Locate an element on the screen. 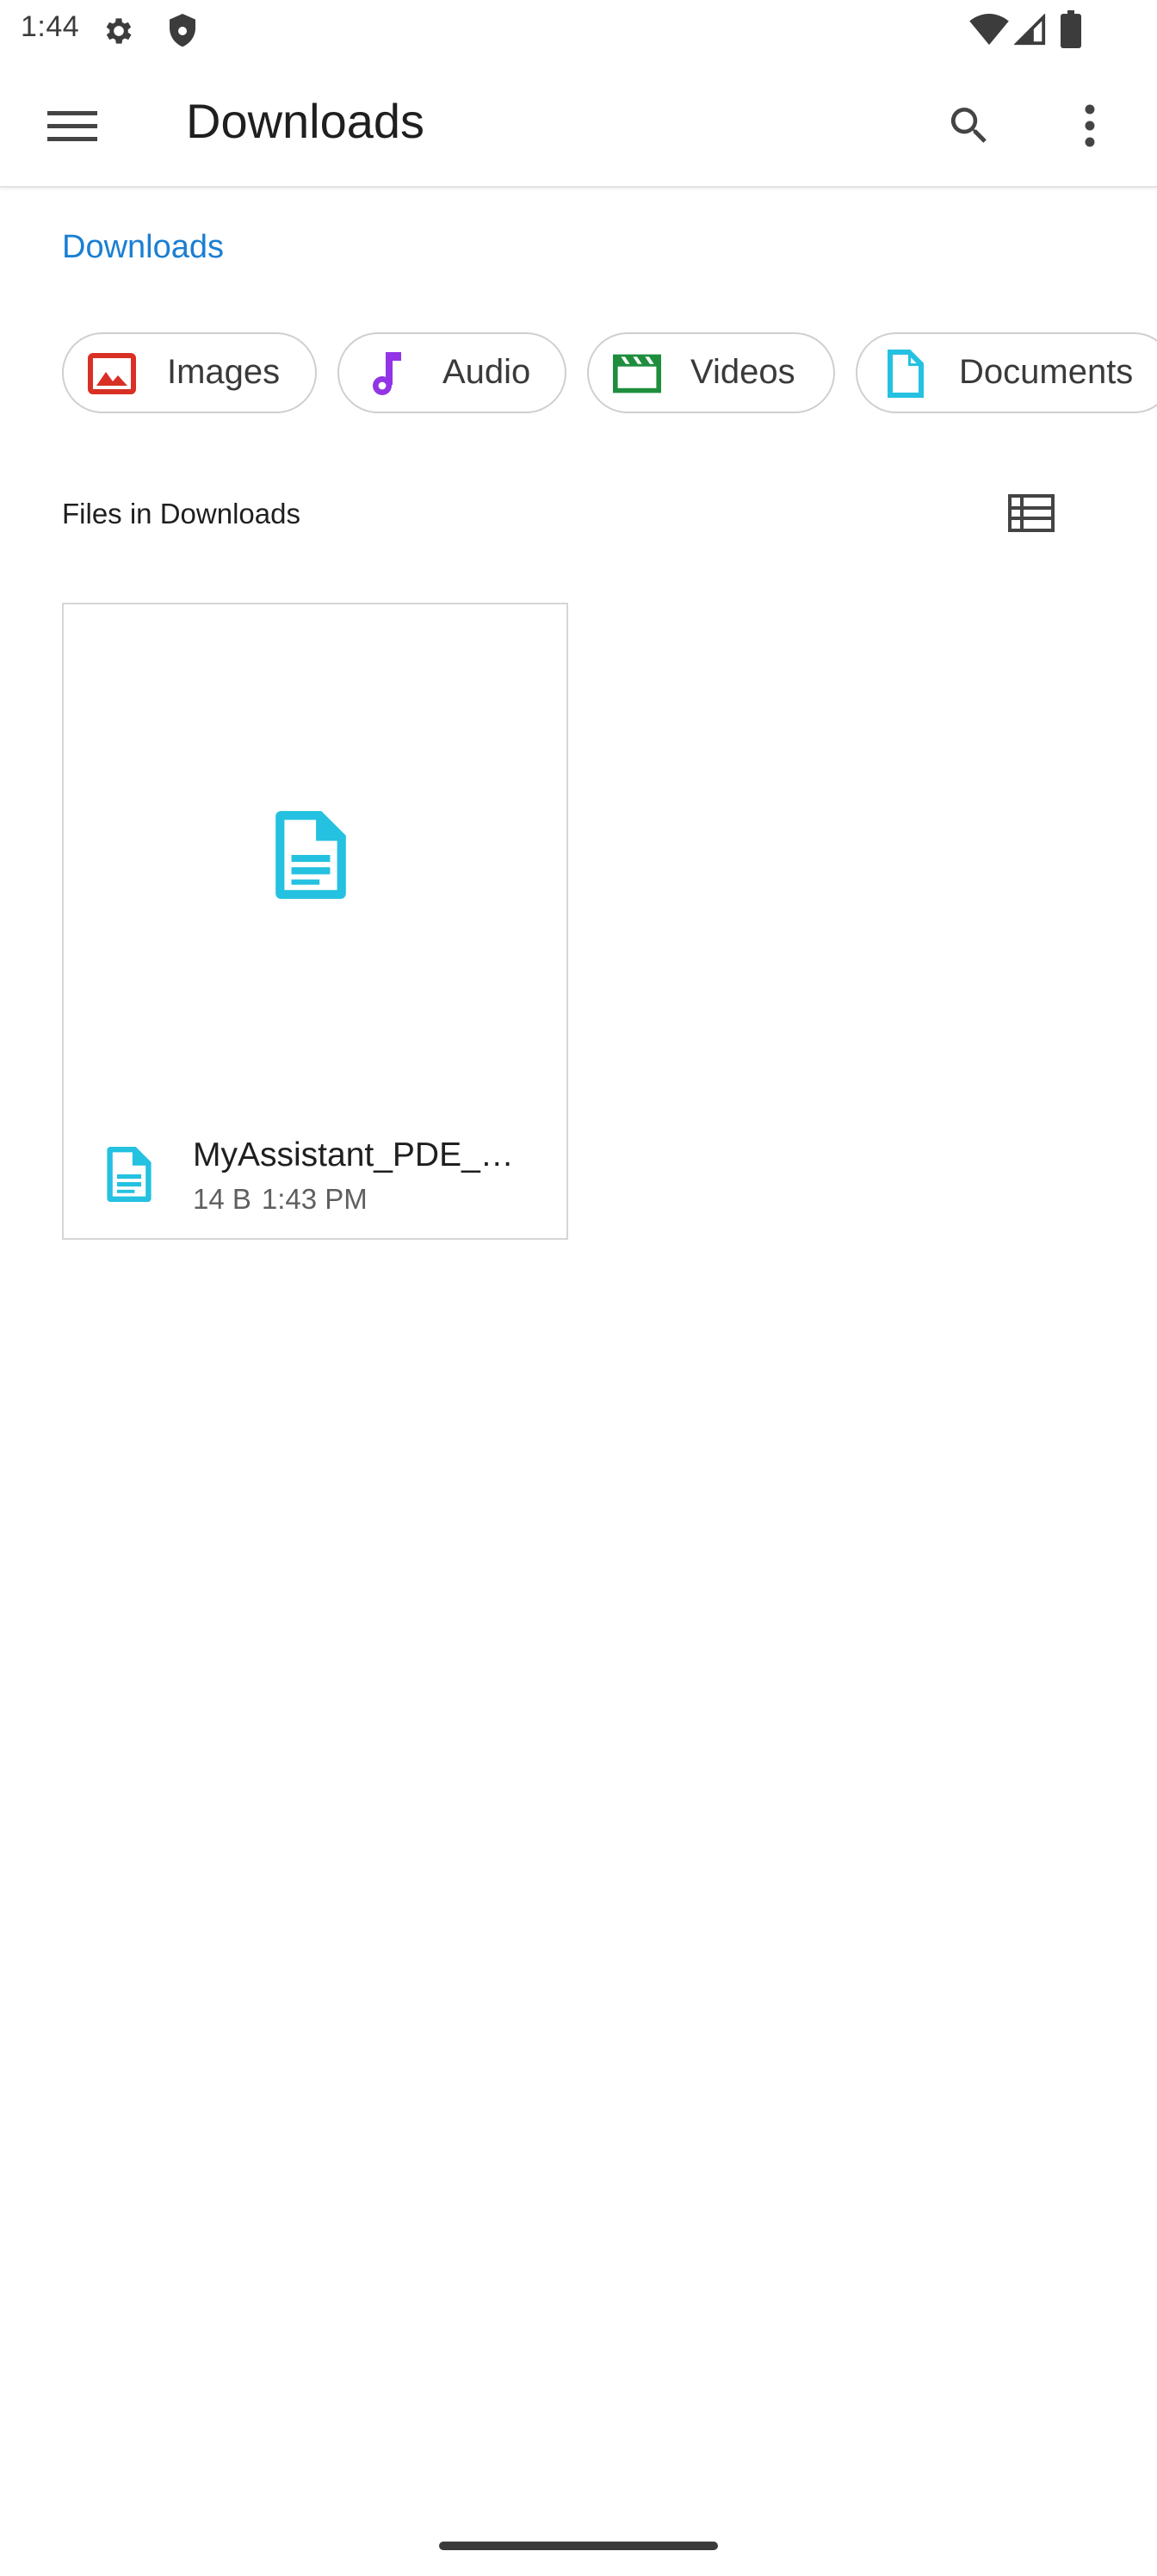 Image resolution: width=1157 pixels, height=2576 pixels. page-title: Downloads is located at coordinates (305, 121).